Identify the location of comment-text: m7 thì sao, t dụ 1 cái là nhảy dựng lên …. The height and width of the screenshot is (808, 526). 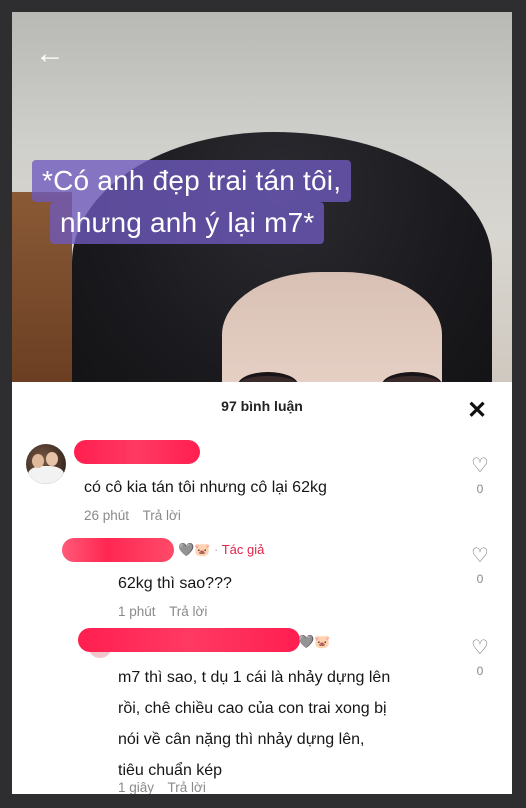
(254, 724).